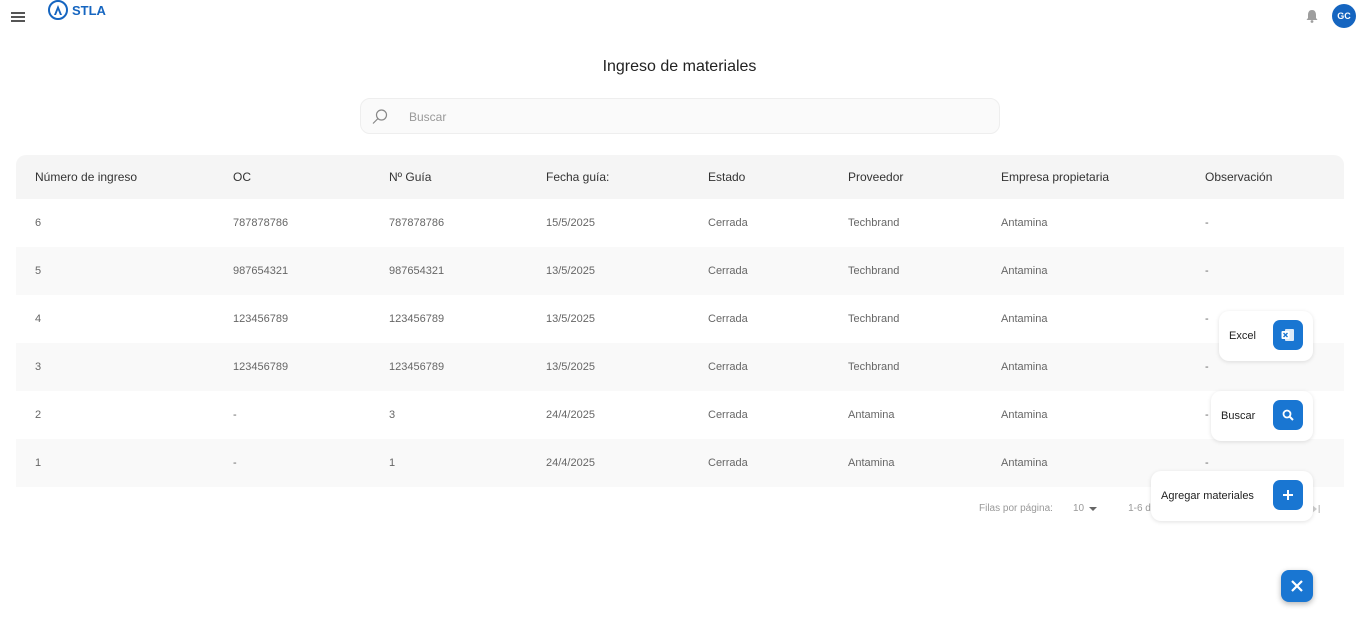  I want to click on plus-icon, so click(1288, 495).